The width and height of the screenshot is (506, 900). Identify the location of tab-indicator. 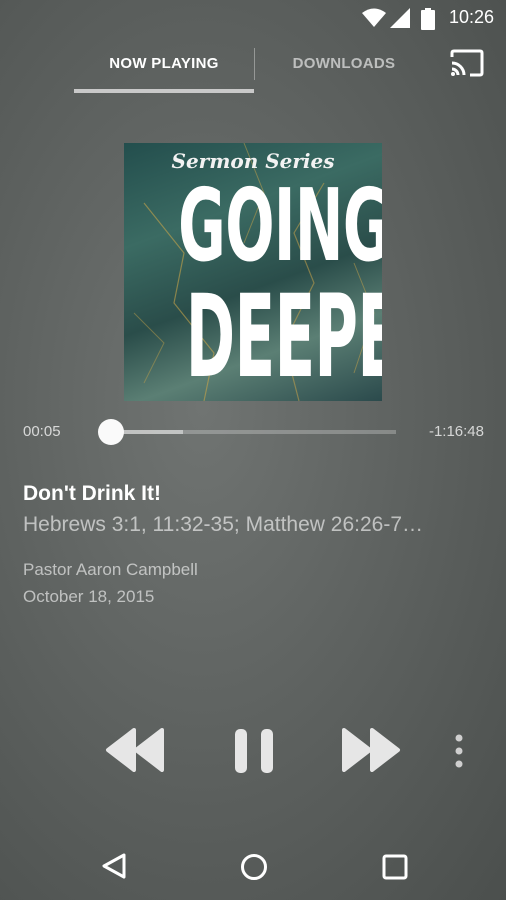
(164, 91).